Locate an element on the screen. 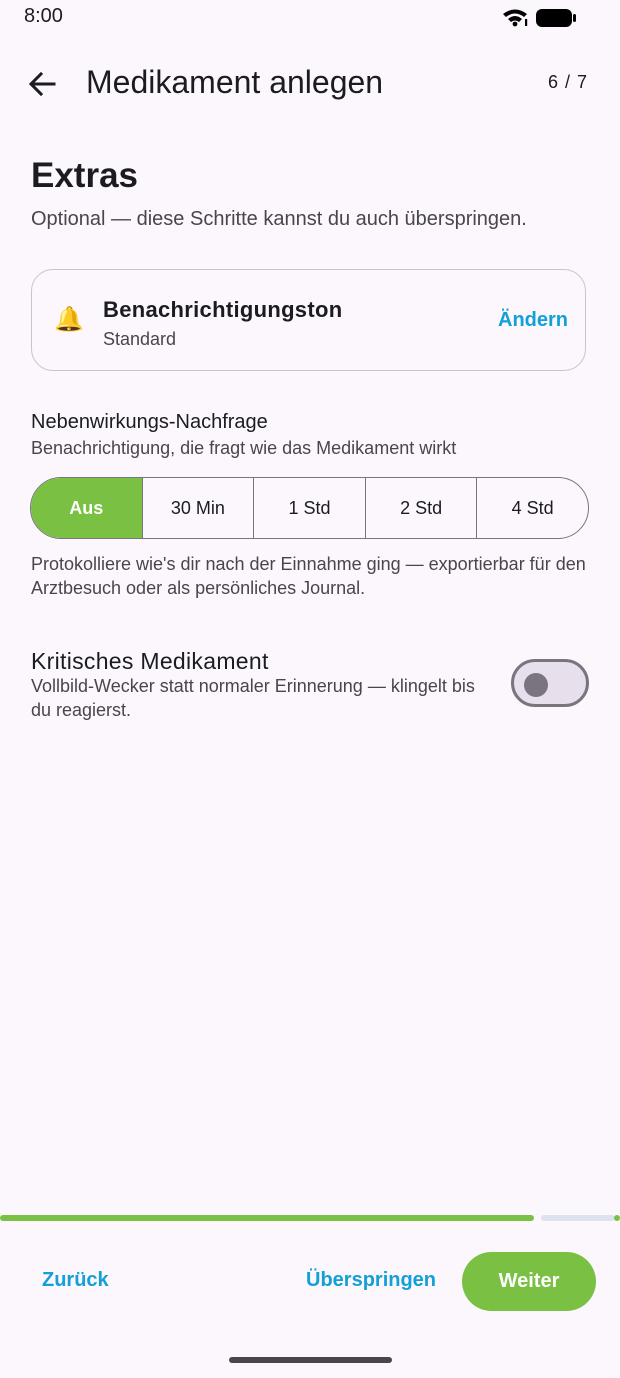 The image size is (620, 1378). next-button: Weiter is located at coordinates (529, 1281).